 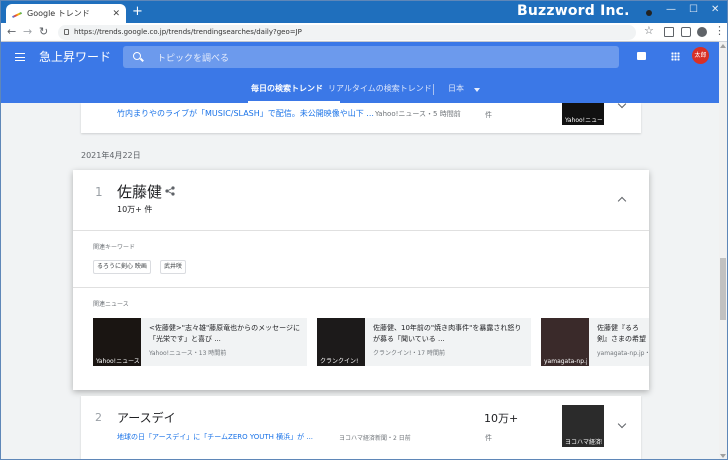 What do you see at coordinates (715, 9) in the screenshot?
I see `close-window-icon: ✕` at bounding box center [715, 9].